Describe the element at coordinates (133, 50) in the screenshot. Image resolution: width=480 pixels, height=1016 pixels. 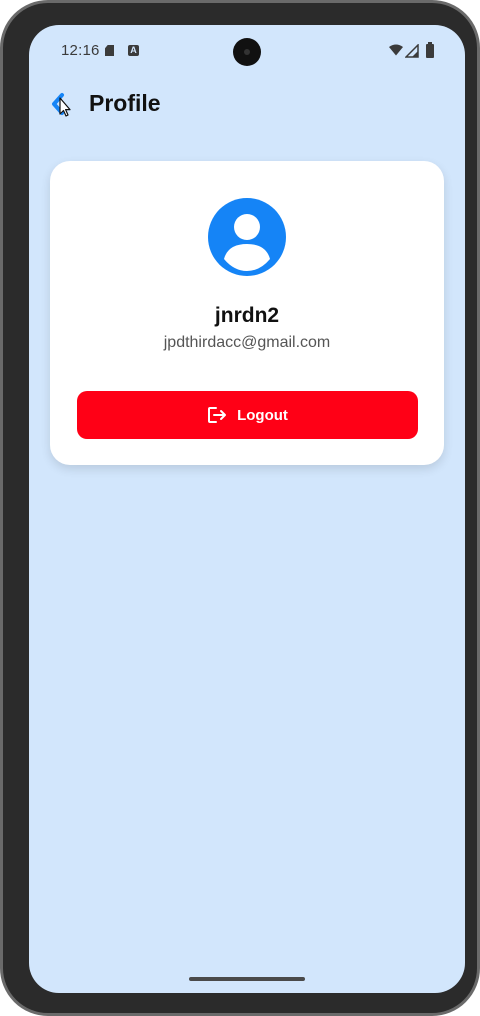
I see `a-notification-icon: A` at that location.